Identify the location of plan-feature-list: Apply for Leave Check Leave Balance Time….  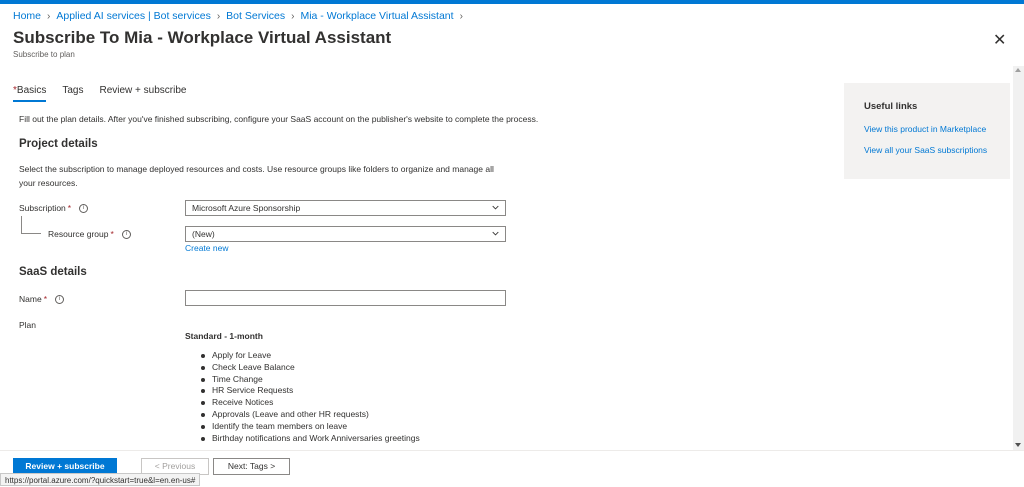
(310, 397).